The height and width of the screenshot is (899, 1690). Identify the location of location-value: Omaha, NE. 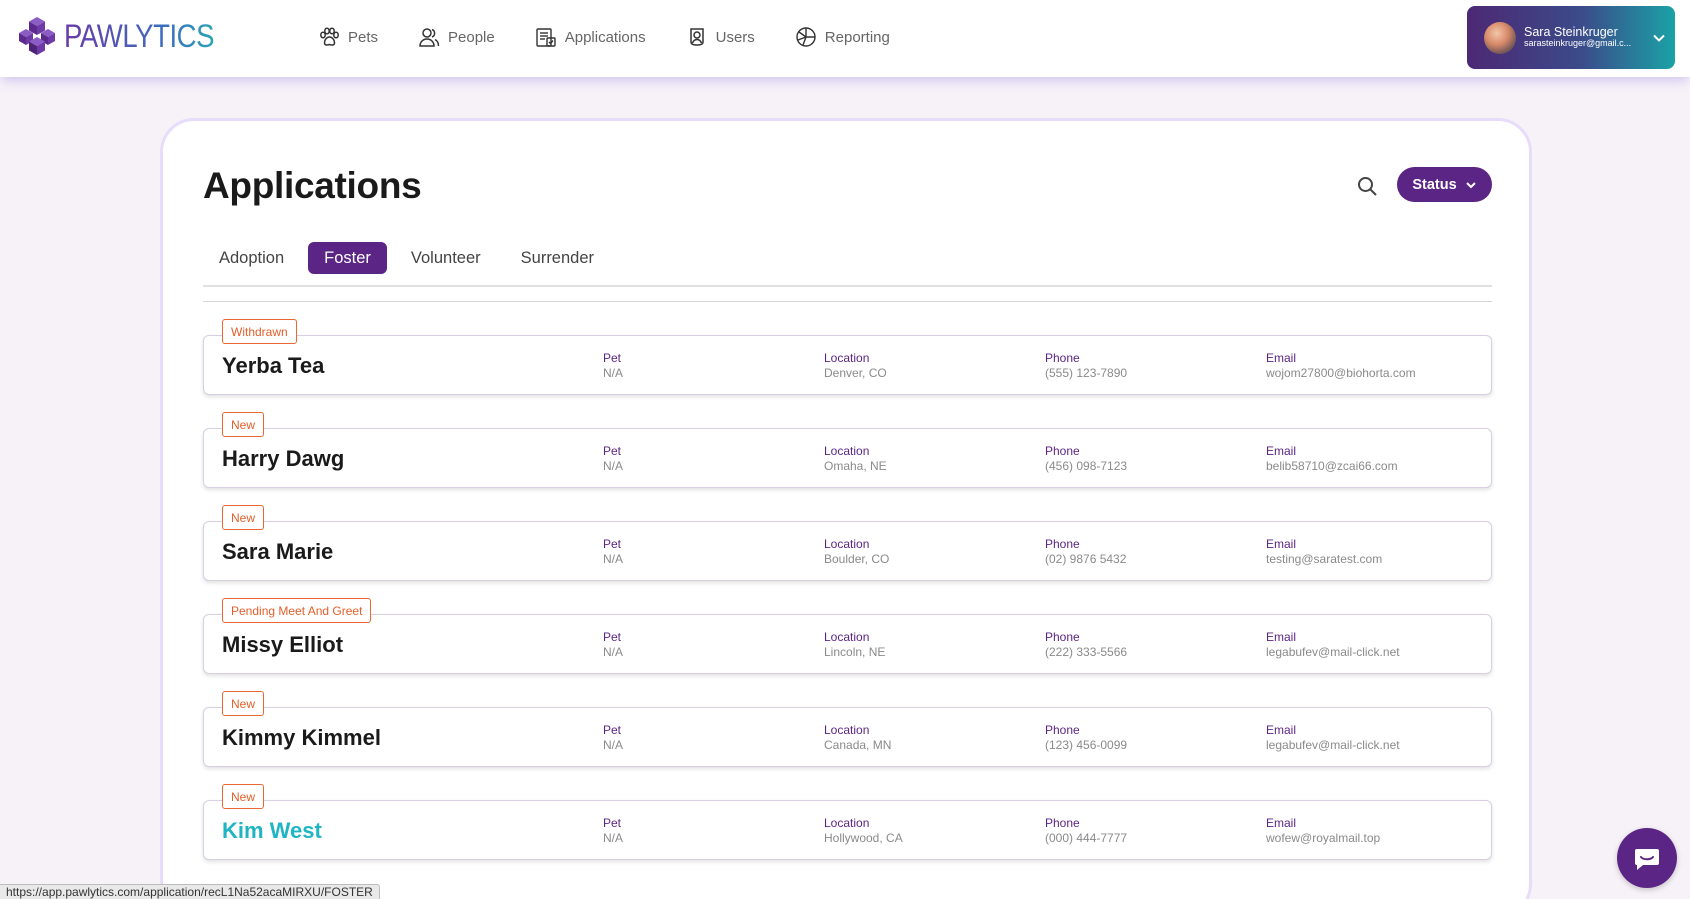
(855, 466).